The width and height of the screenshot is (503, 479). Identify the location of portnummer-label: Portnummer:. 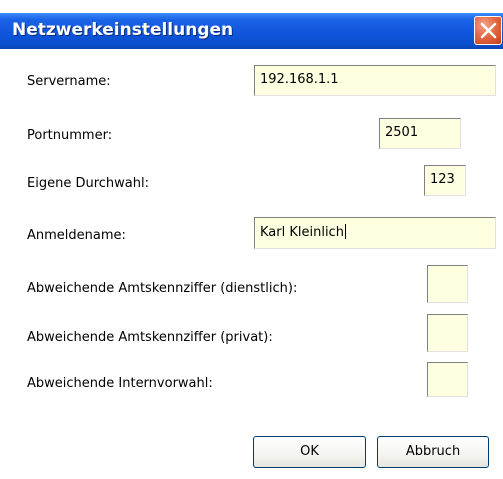
(70, 135).